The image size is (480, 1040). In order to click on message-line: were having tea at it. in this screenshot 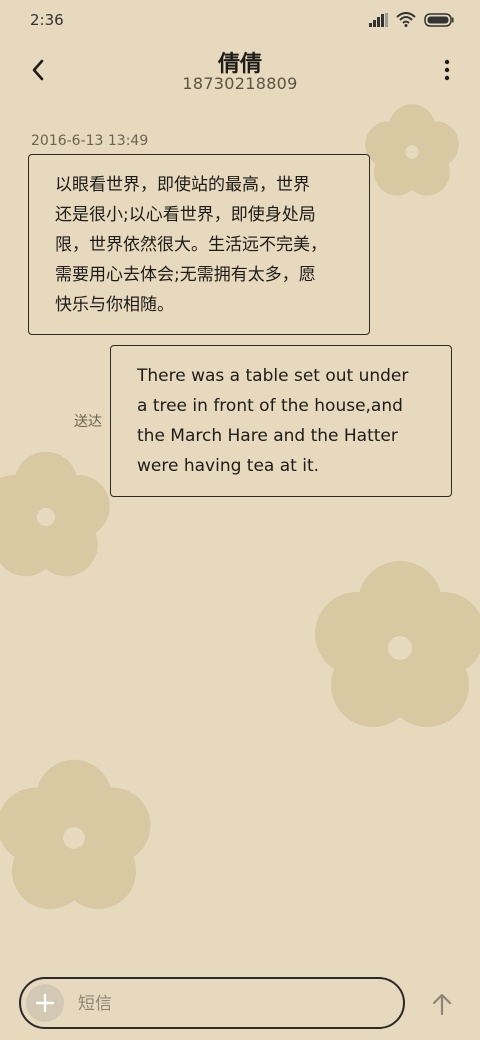, I will do `click(228, 466)`.